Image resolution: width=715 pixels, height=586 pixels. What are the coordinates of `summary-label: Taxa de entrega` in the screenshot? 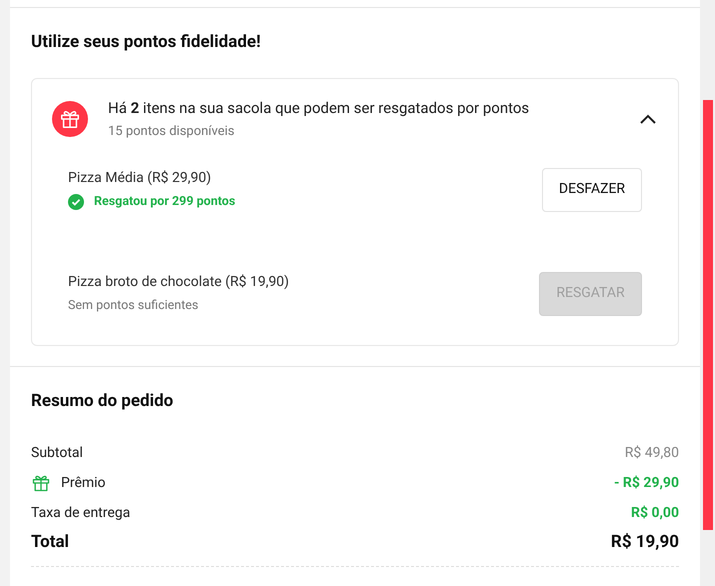 It's located at (80, 513).